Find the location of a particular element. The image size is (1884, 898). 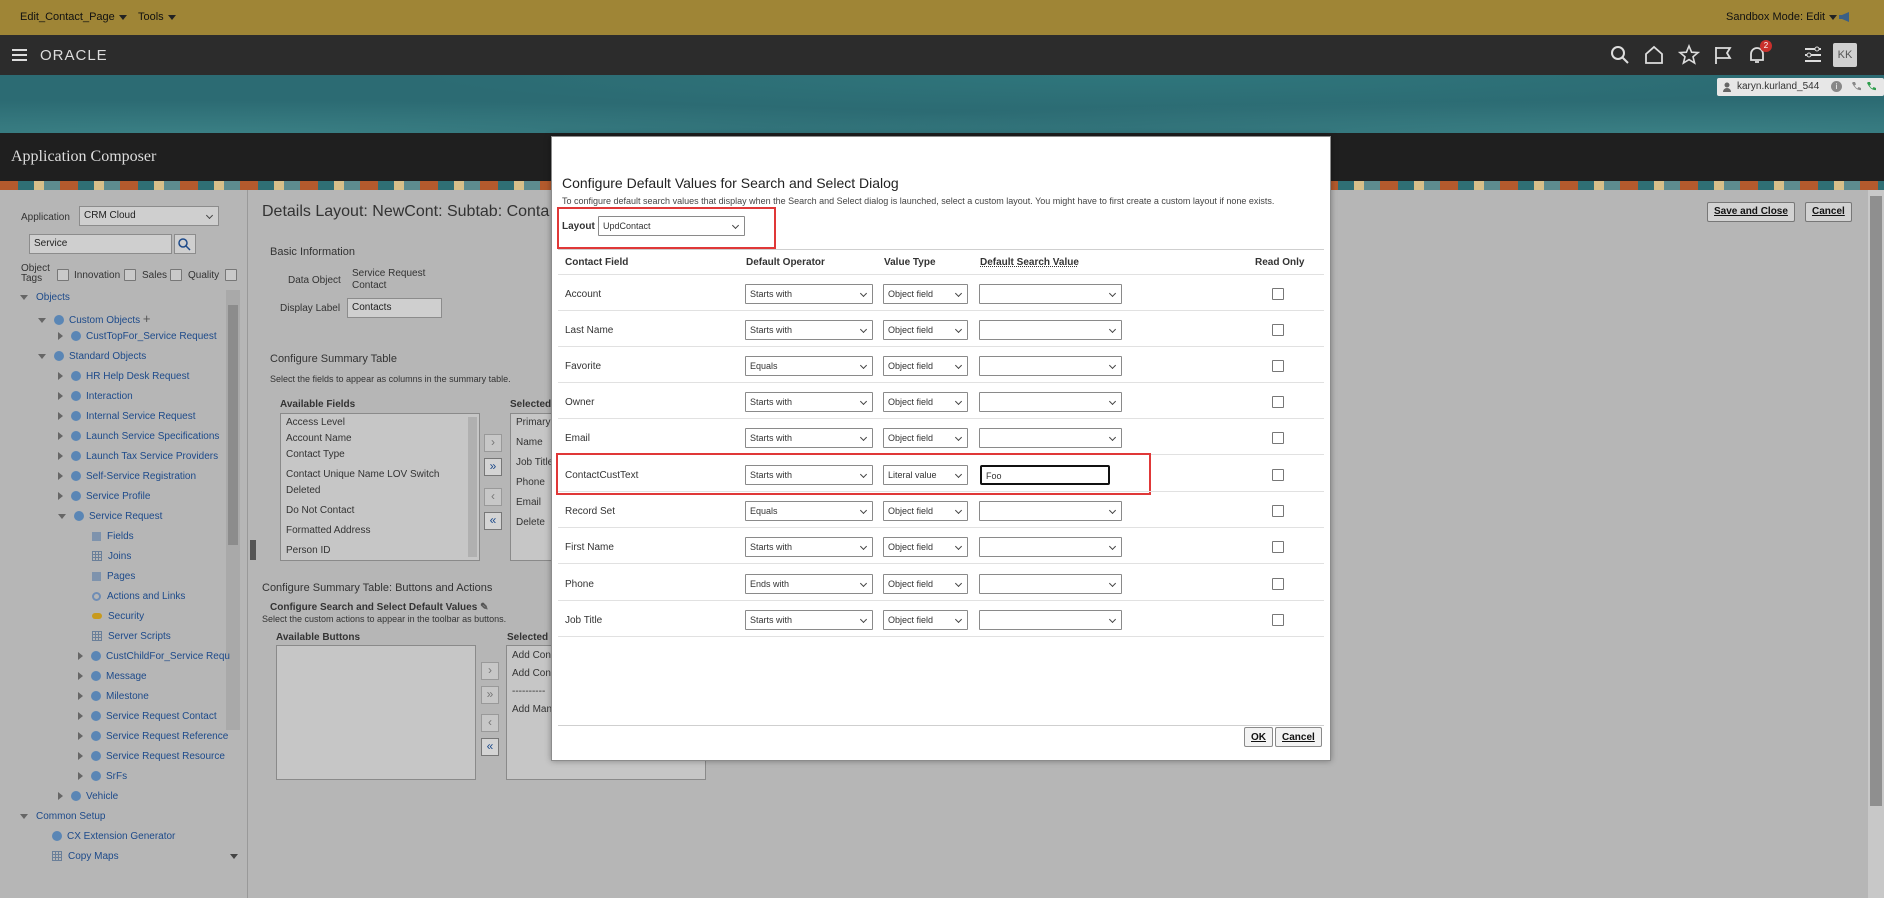

sandbox-mode-menu: Sandbox Mode: Edit is located at coordinates (1782, 17).